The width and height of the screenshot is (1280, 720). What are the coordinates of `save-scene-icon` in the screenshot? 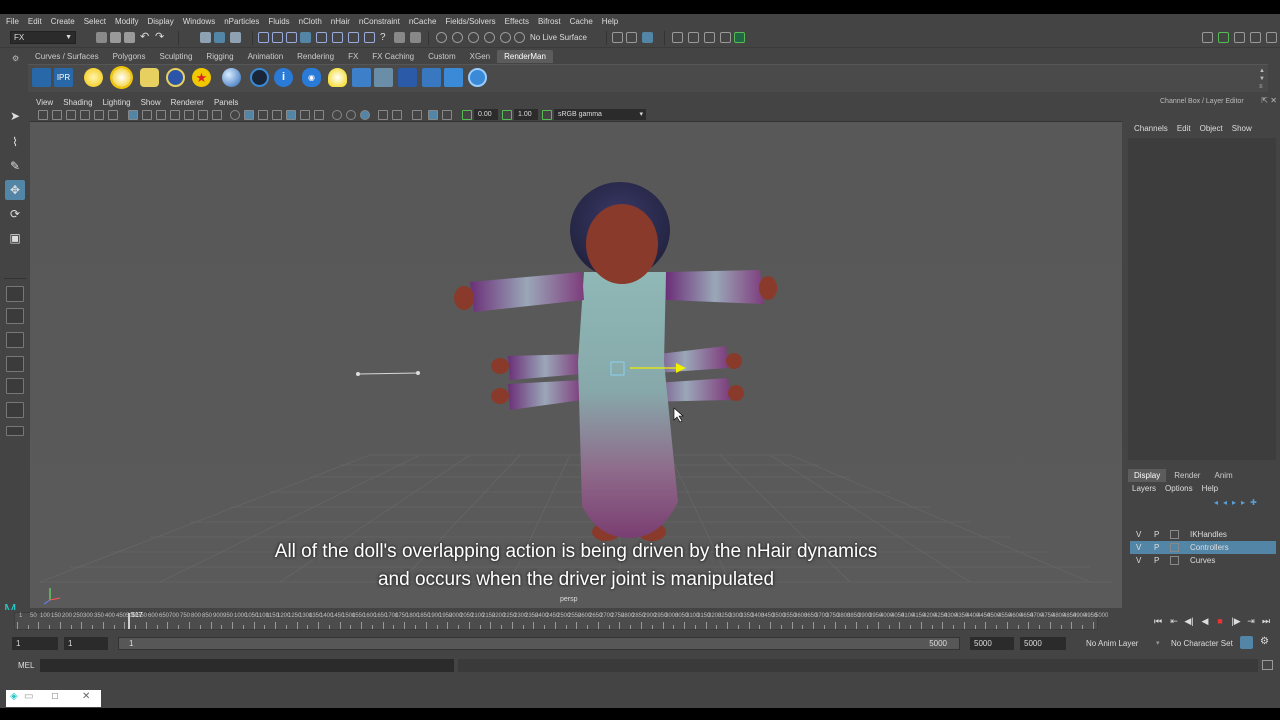 It's located at (129, 37).